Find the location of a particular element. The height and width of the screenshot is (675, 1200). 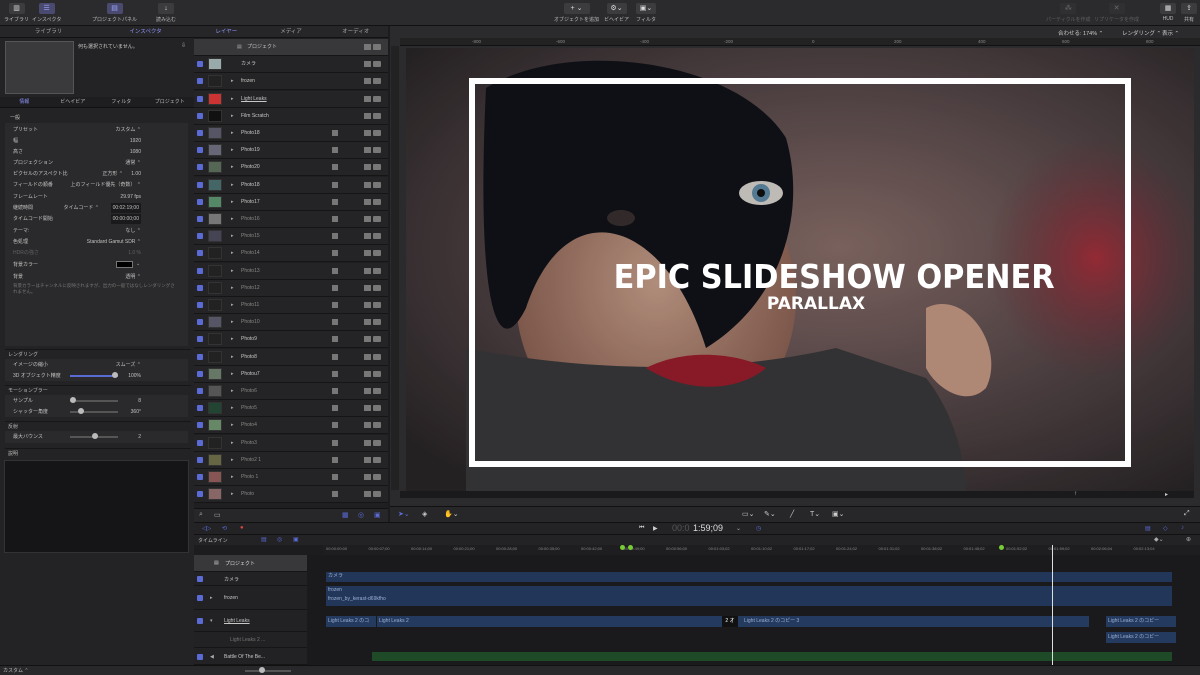

3d-accuracy-slider is located at coordinates (94, 375).